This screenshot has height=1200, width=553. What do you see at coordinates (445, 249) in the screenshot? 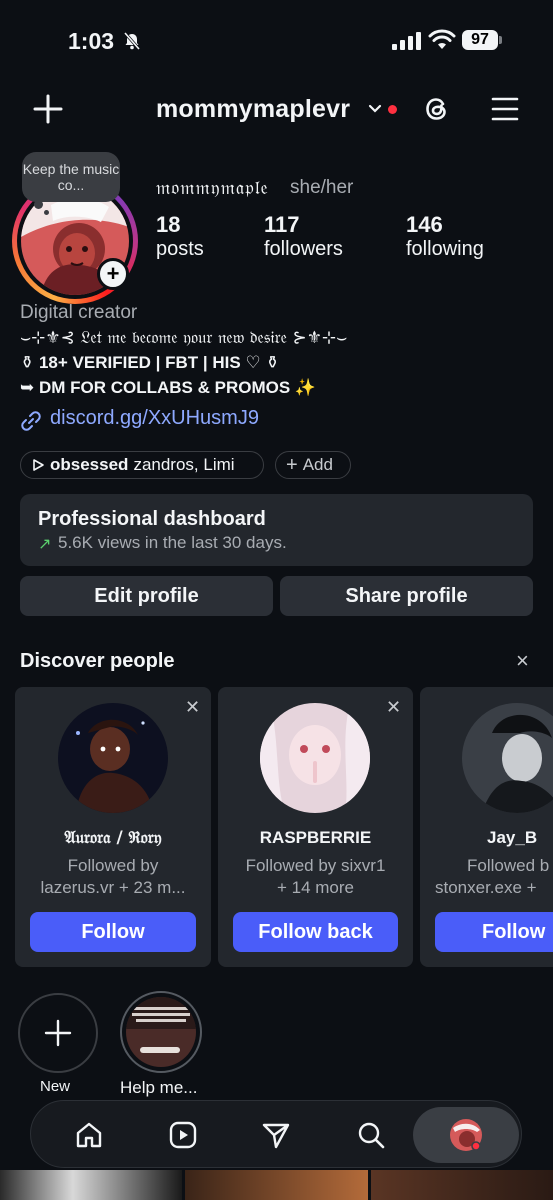
I see `stat-following-label: following` at bounding box center [445, 249].